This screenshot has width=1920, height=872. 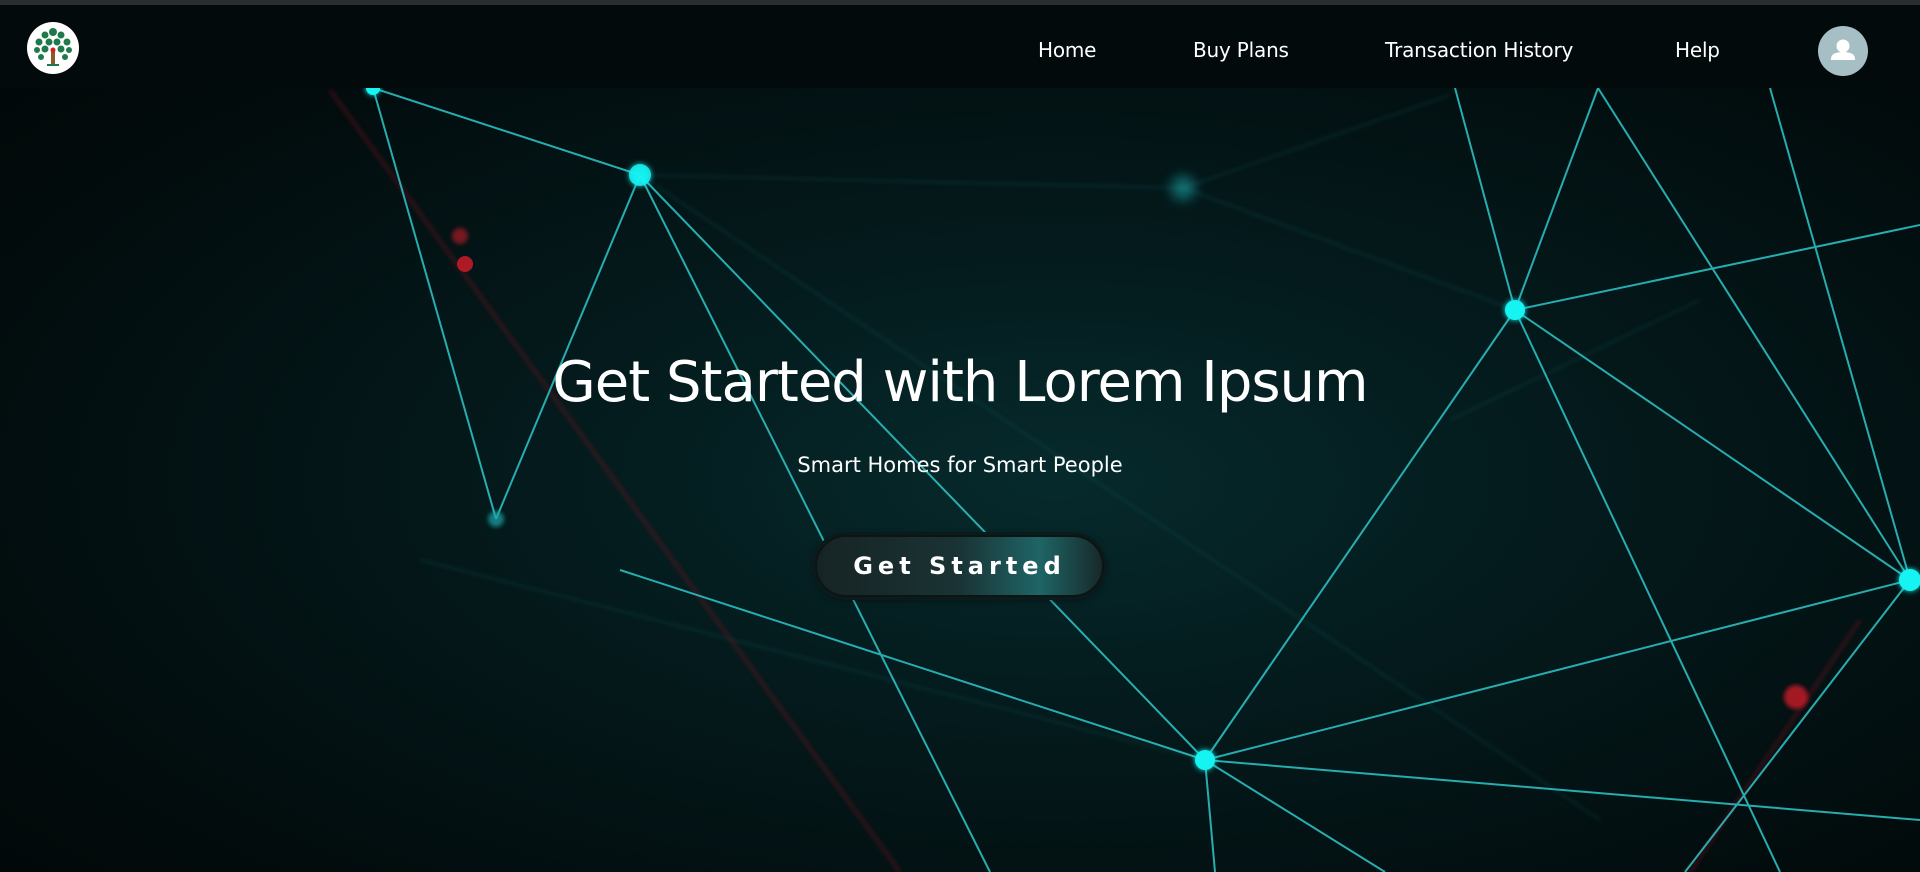 I want to click on hero-subtitle: Smart Homes for Smart People, so click(x=960, y=465).